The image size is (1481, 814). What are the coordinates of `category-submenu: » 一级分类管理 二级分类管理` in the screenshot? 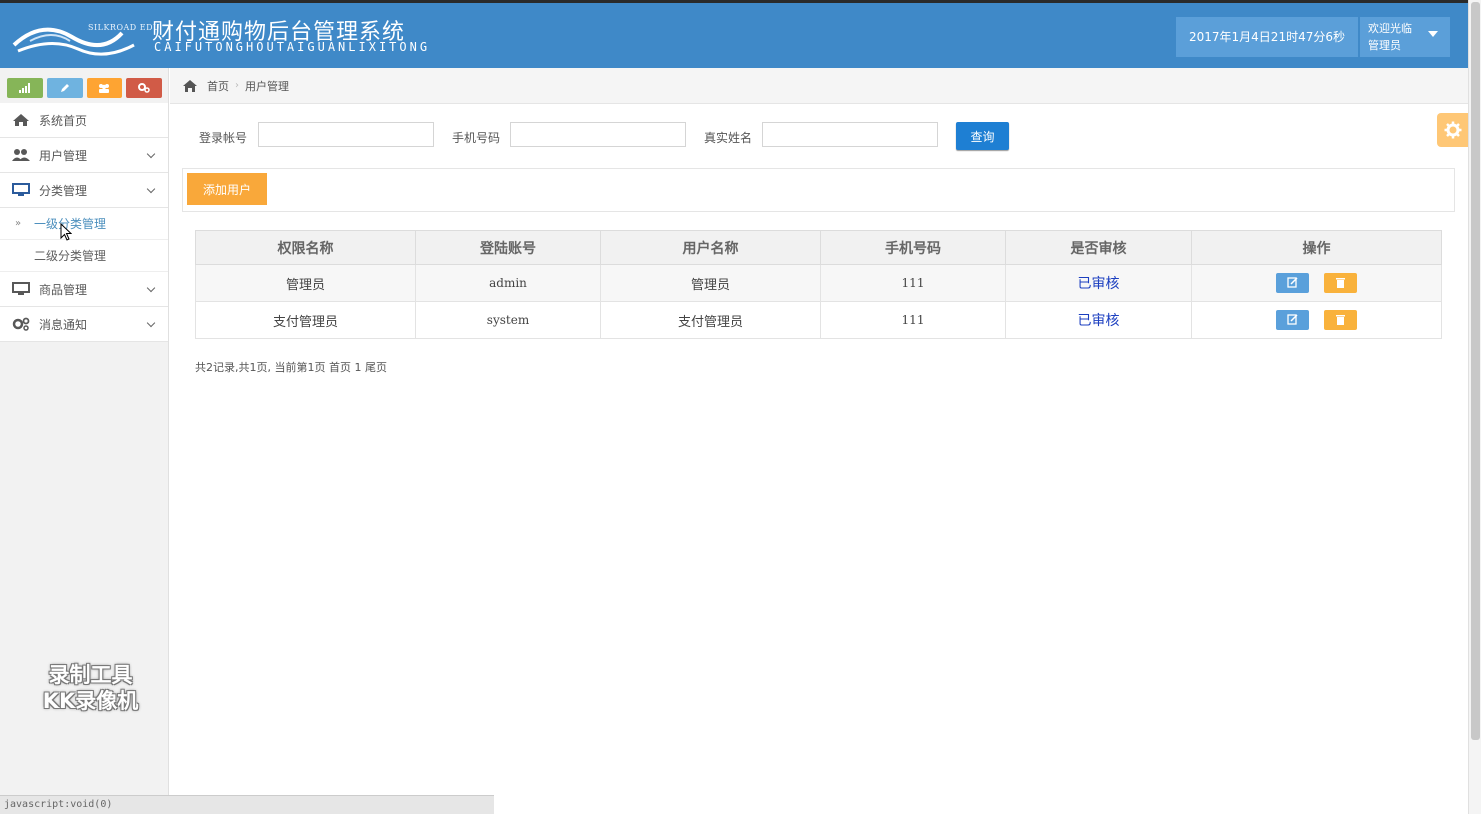 It's located at (84, 240).